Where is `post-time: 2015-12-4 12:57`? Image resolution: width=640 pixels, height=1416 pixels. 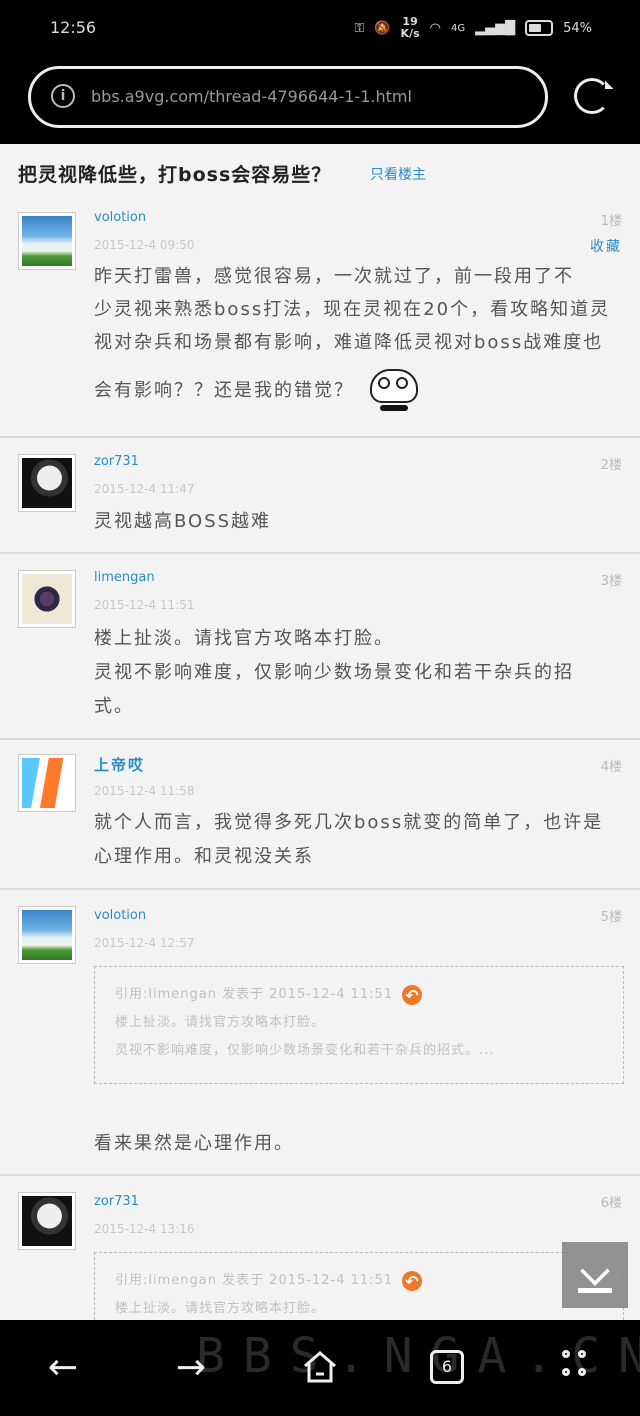 post-time: 2015-12-4 12:57 is located at coordinates (144, 943).